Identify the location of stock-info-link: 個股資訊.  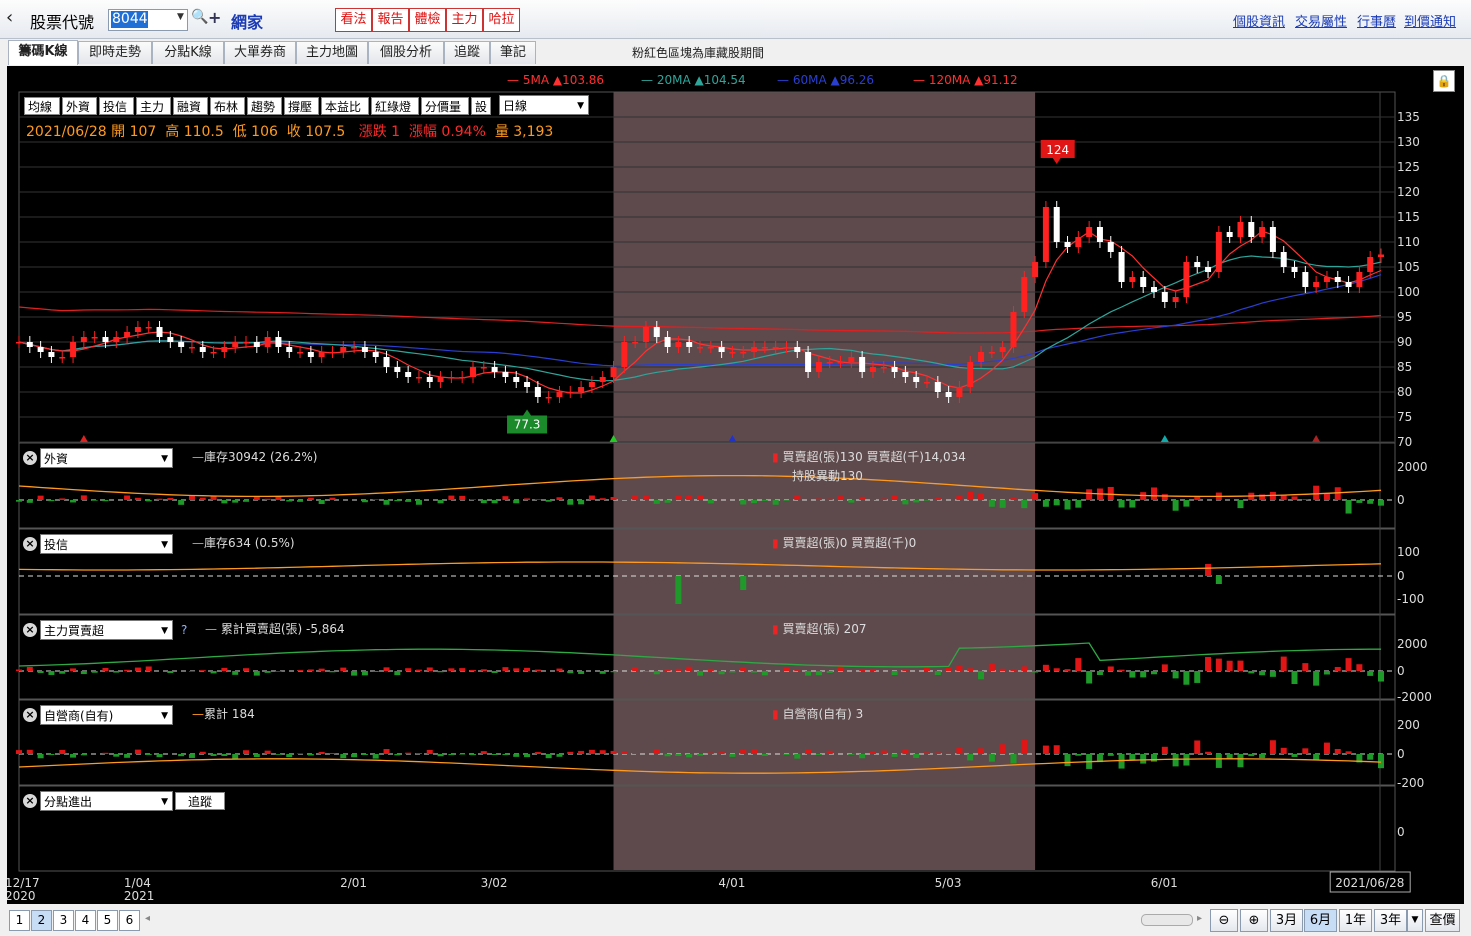
(1259, 20).